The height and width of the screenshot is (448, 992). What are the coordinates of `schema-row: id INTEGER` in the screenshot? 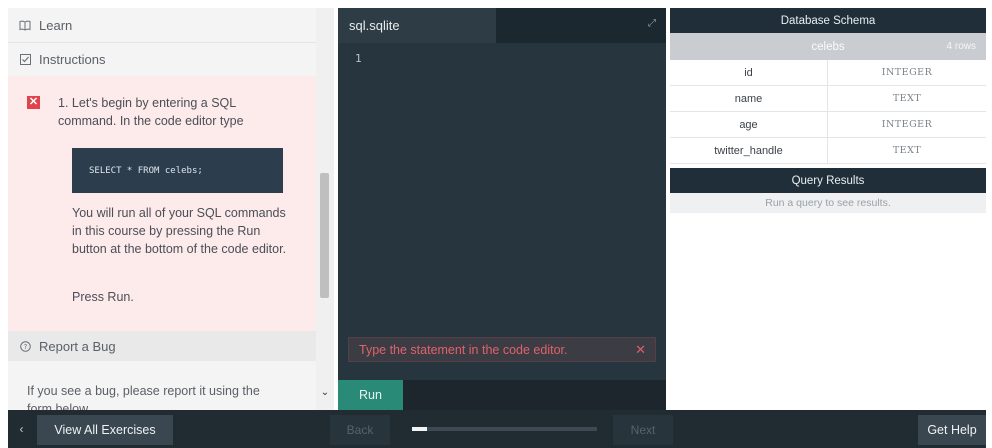 It's located at (828, 73).